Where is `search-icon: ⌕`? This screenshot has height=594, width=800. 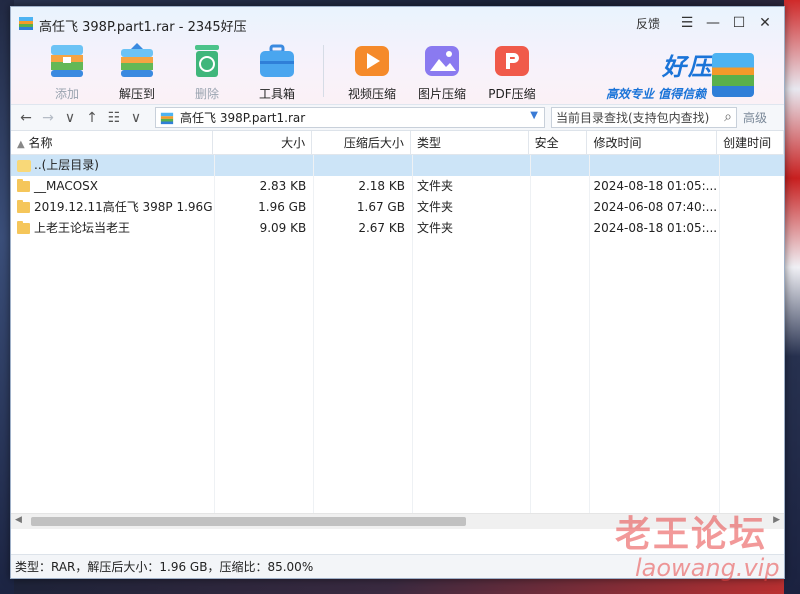 search-icon: ⌕ is located at coordinates (728, 117).